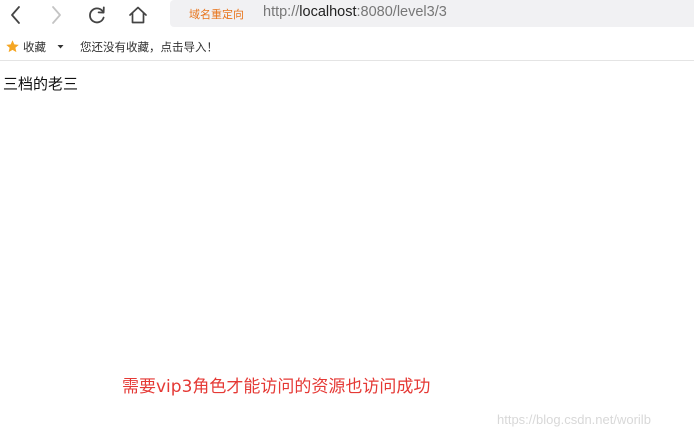  I want to click on favorites-label: 收藏, so click(34, 46).